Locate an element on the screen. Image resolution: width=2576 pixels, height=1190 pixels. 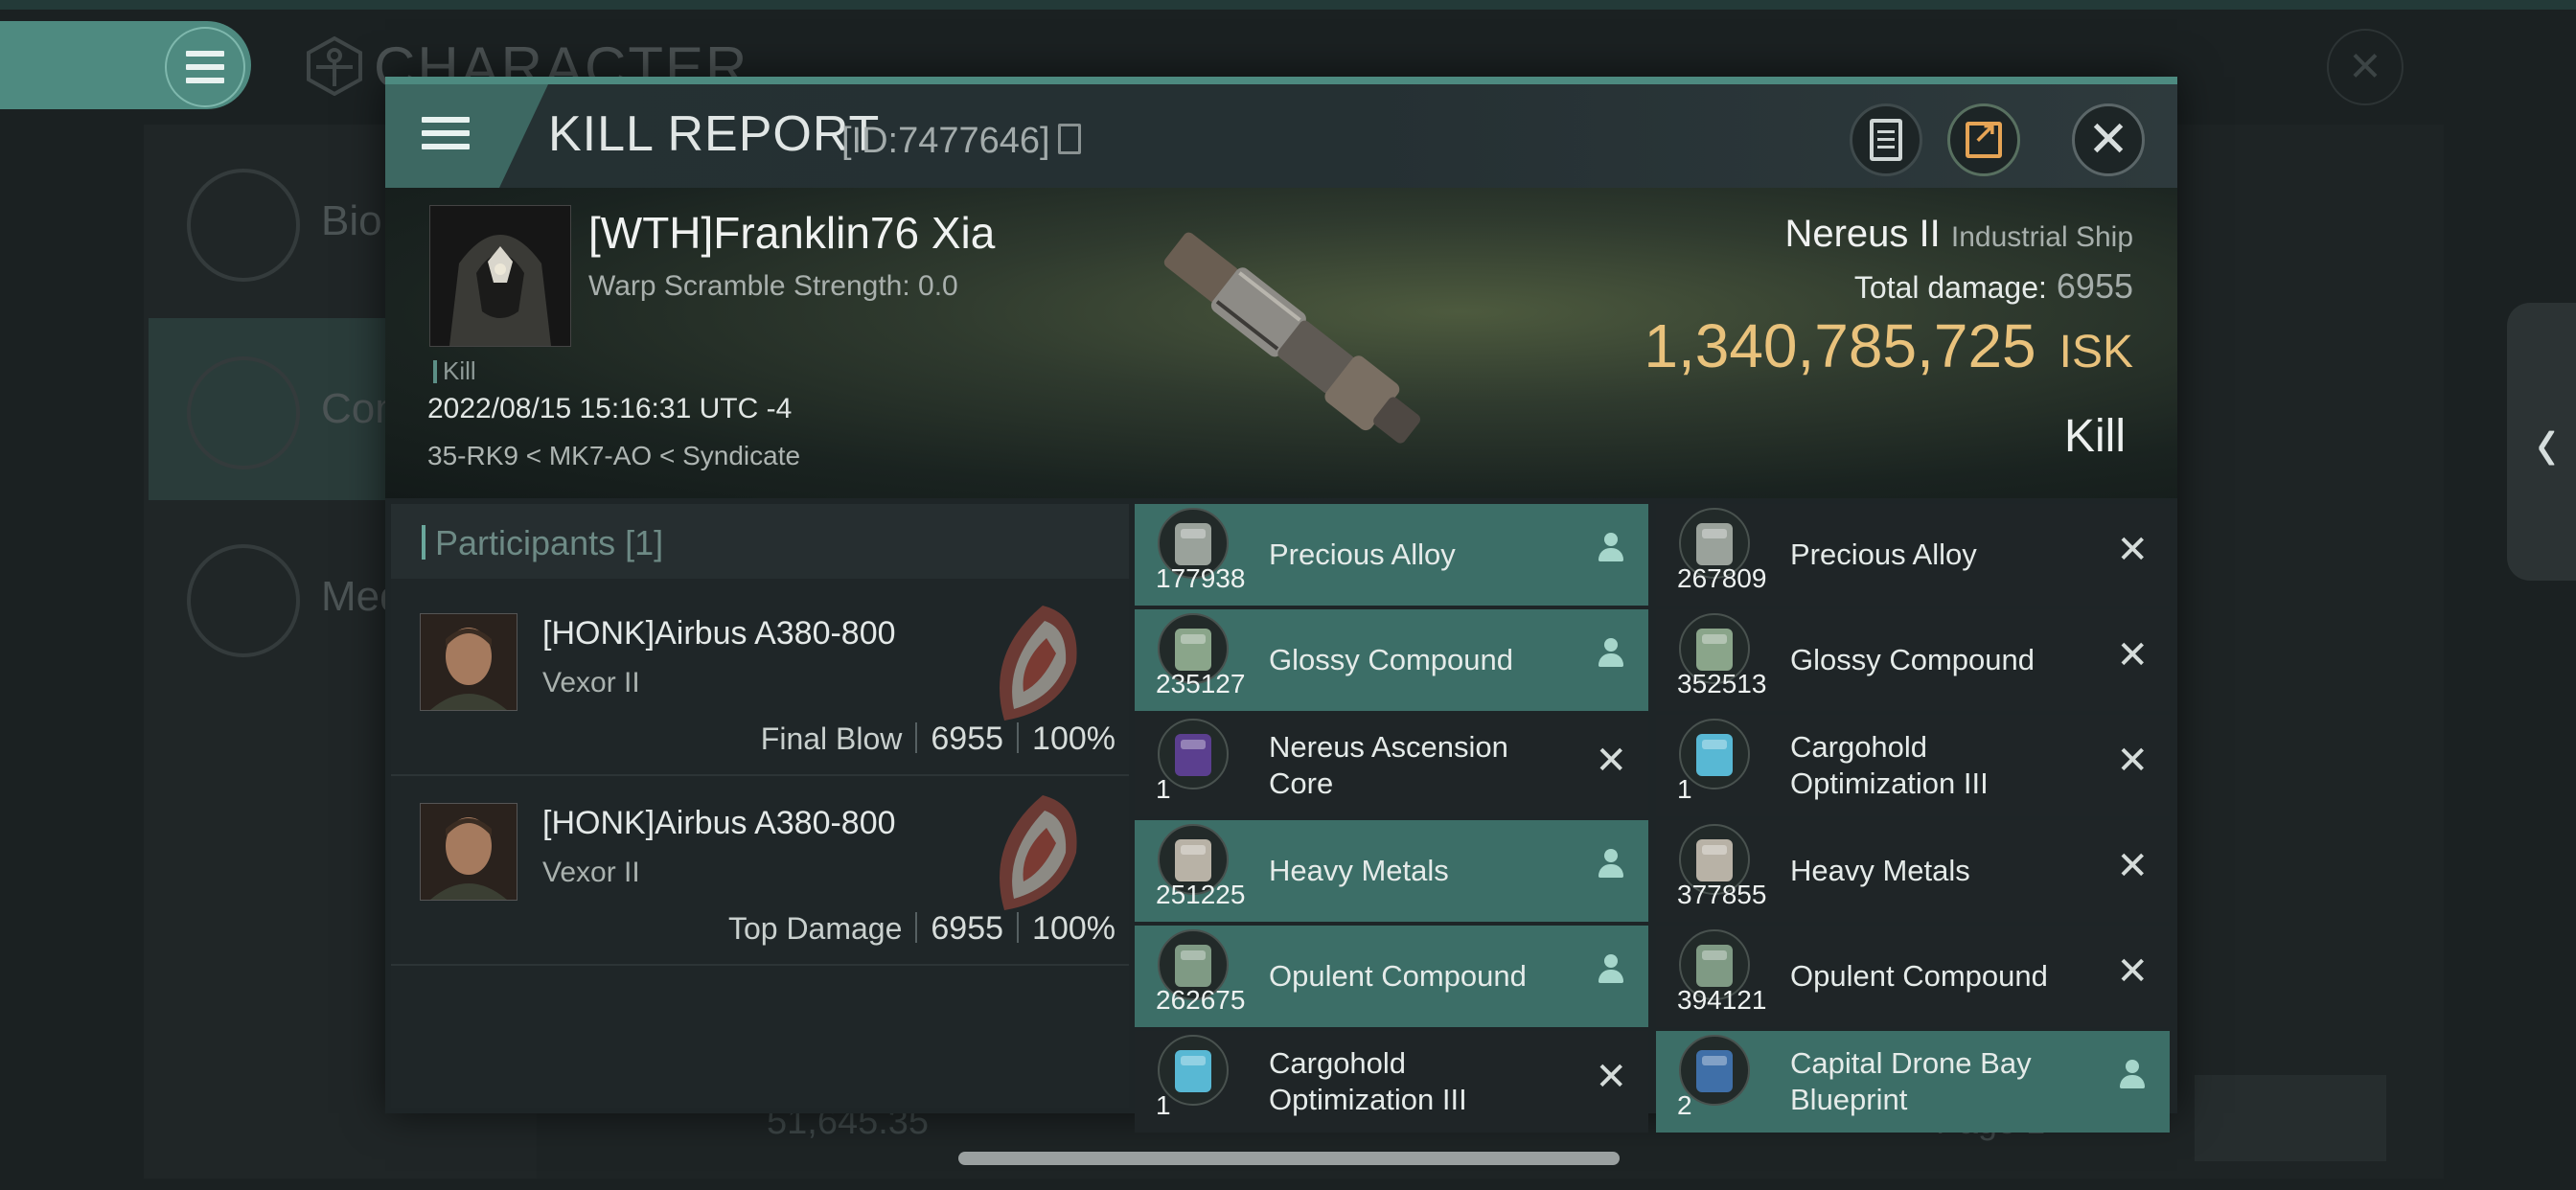
participants-heading: Participants [1] is located at coordinates (549, 543).